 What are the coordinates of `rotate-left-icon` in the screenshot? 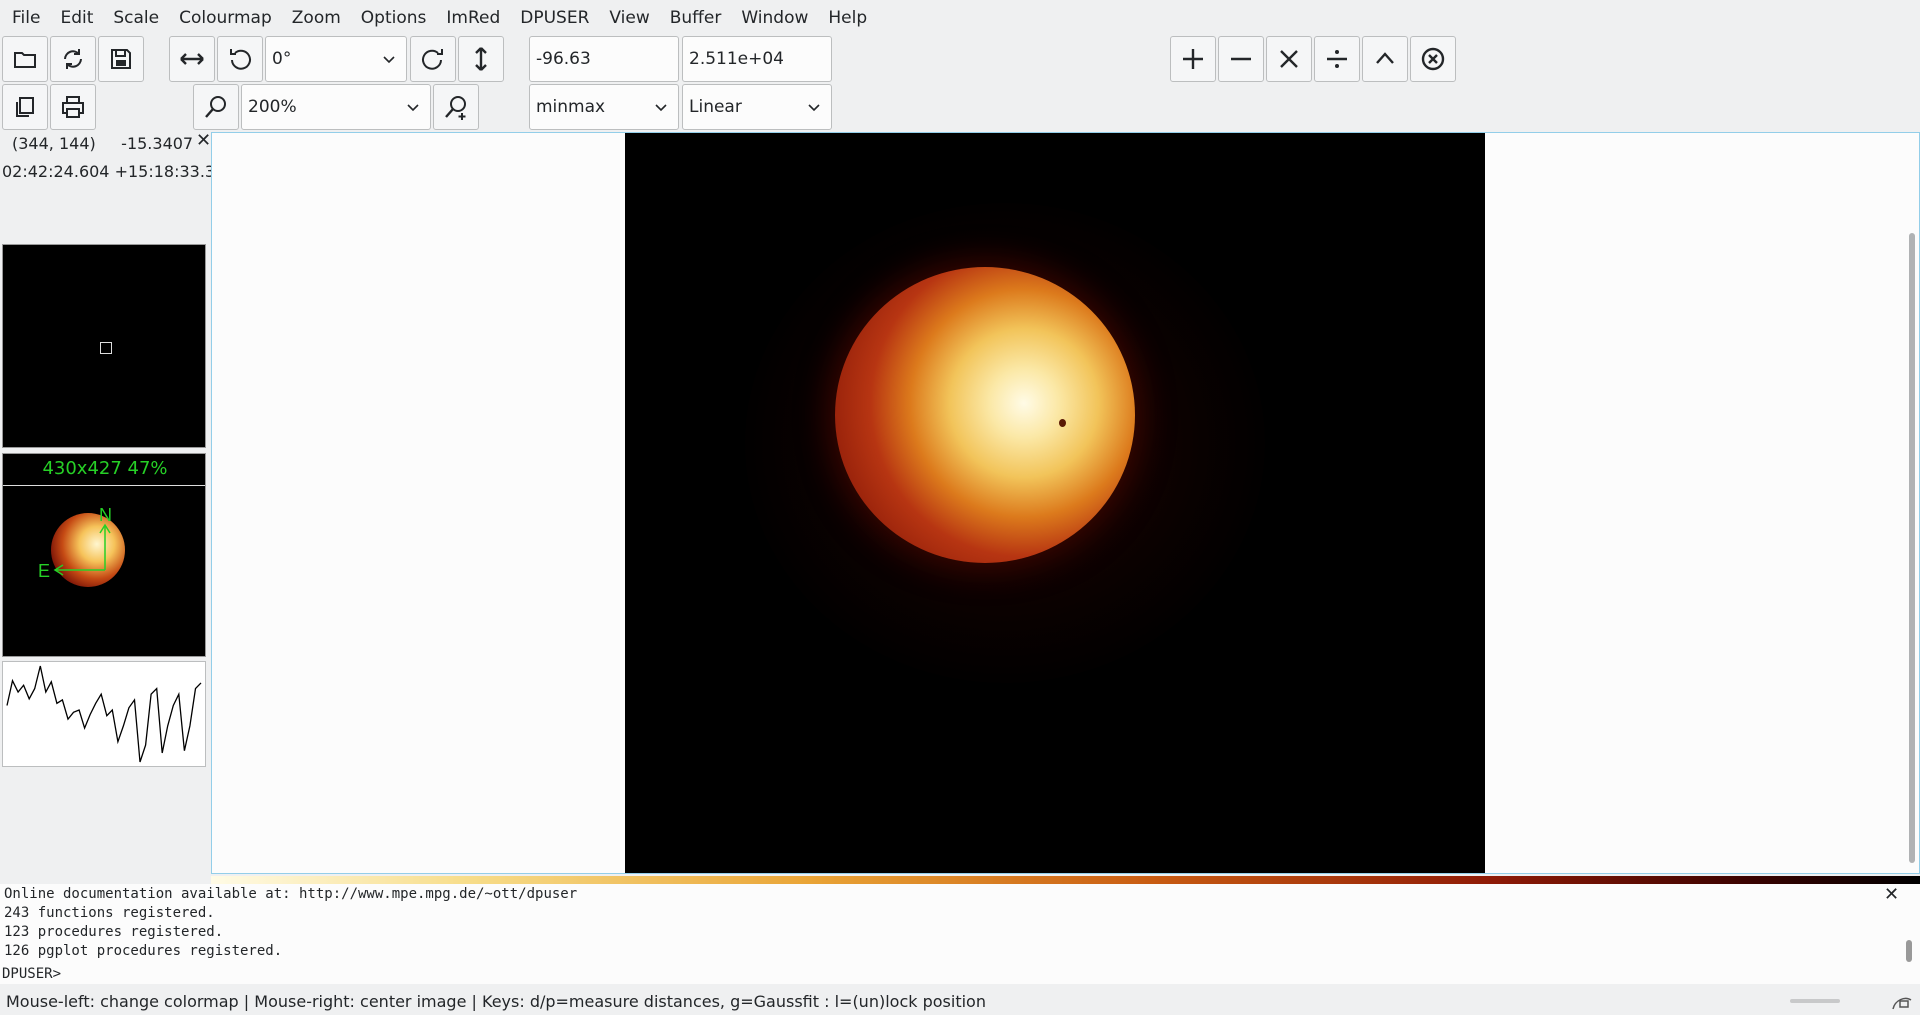 It's located at (240, 59).